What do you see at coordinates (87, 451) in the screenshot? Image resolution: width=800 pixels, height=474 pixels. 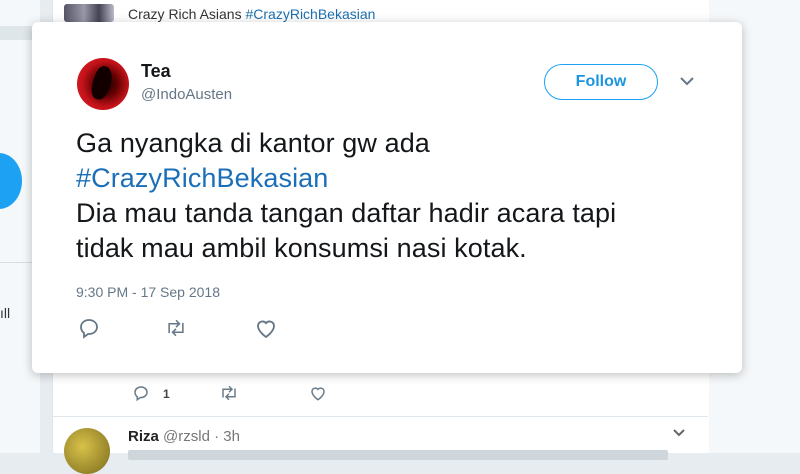 I see `background-next-avatar` at bounding box center [87, 451].